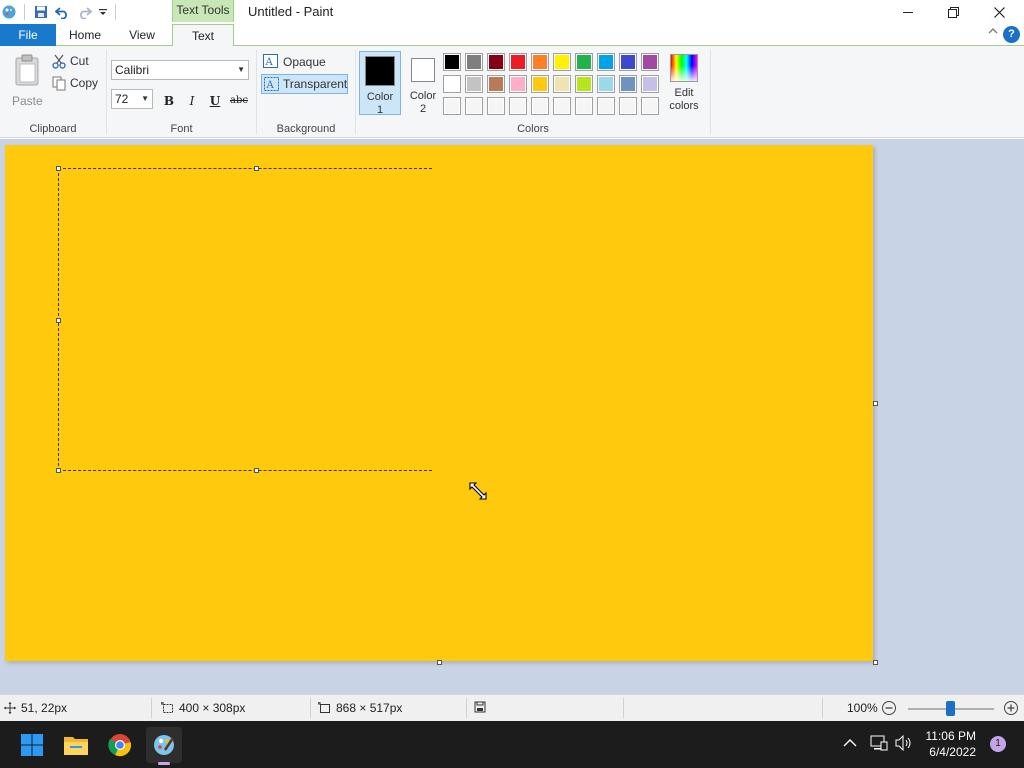 The width and height of the screenshot is (1024, 768). Describe the element at coordinates (512, 707) in the screenshot. I see `status-bar: 51, 22px 400 × 308px 868 × 517px 100%` at that location.